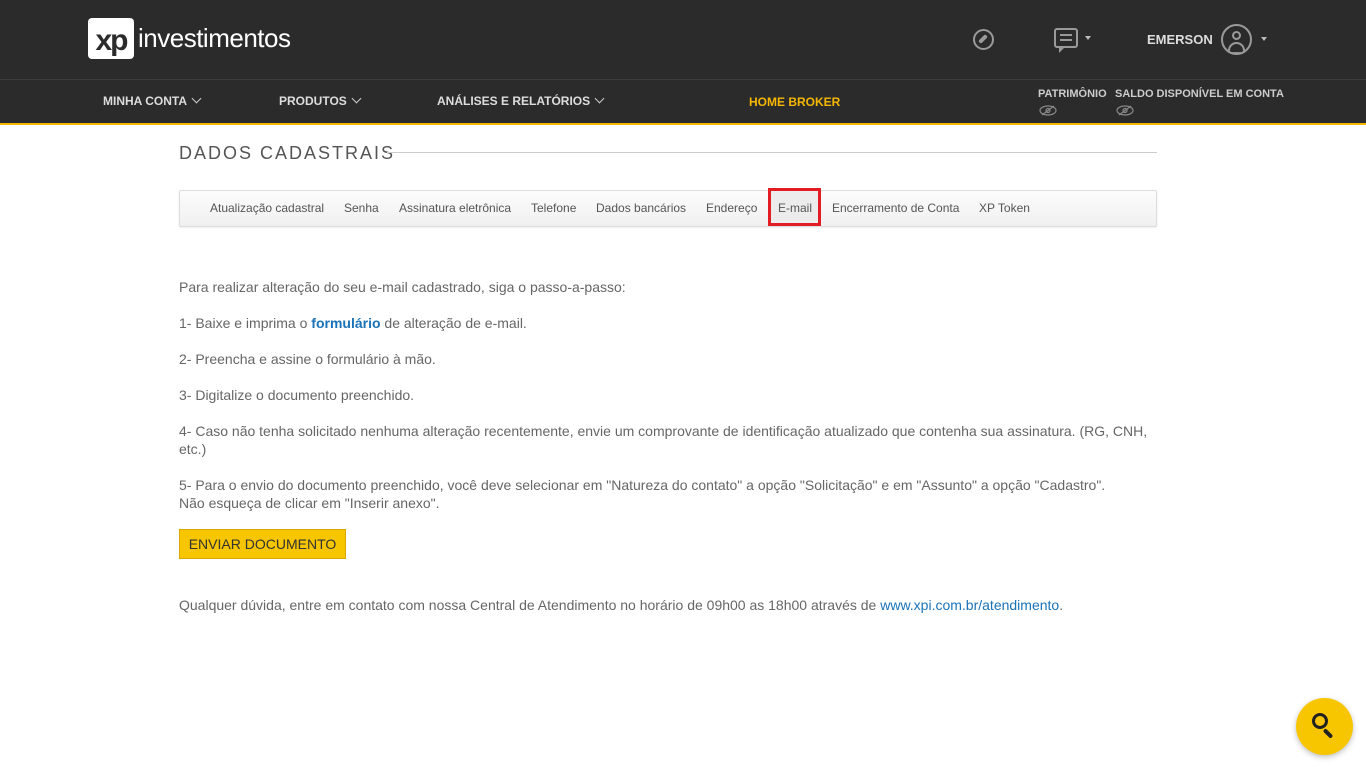 The width and height of the screenshot is (1366, 768). I want to click on nav-analises: ANÁLISES E RELATÓRIOS, so click(521, 100).